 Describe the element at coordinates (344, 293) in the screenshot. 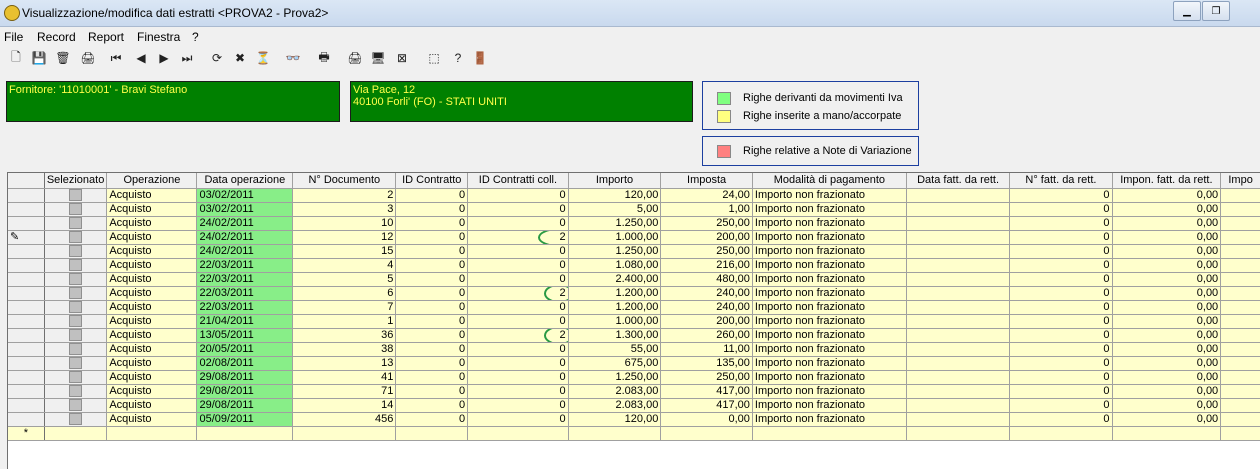

I see `cell-n-documento: 6` at that location.